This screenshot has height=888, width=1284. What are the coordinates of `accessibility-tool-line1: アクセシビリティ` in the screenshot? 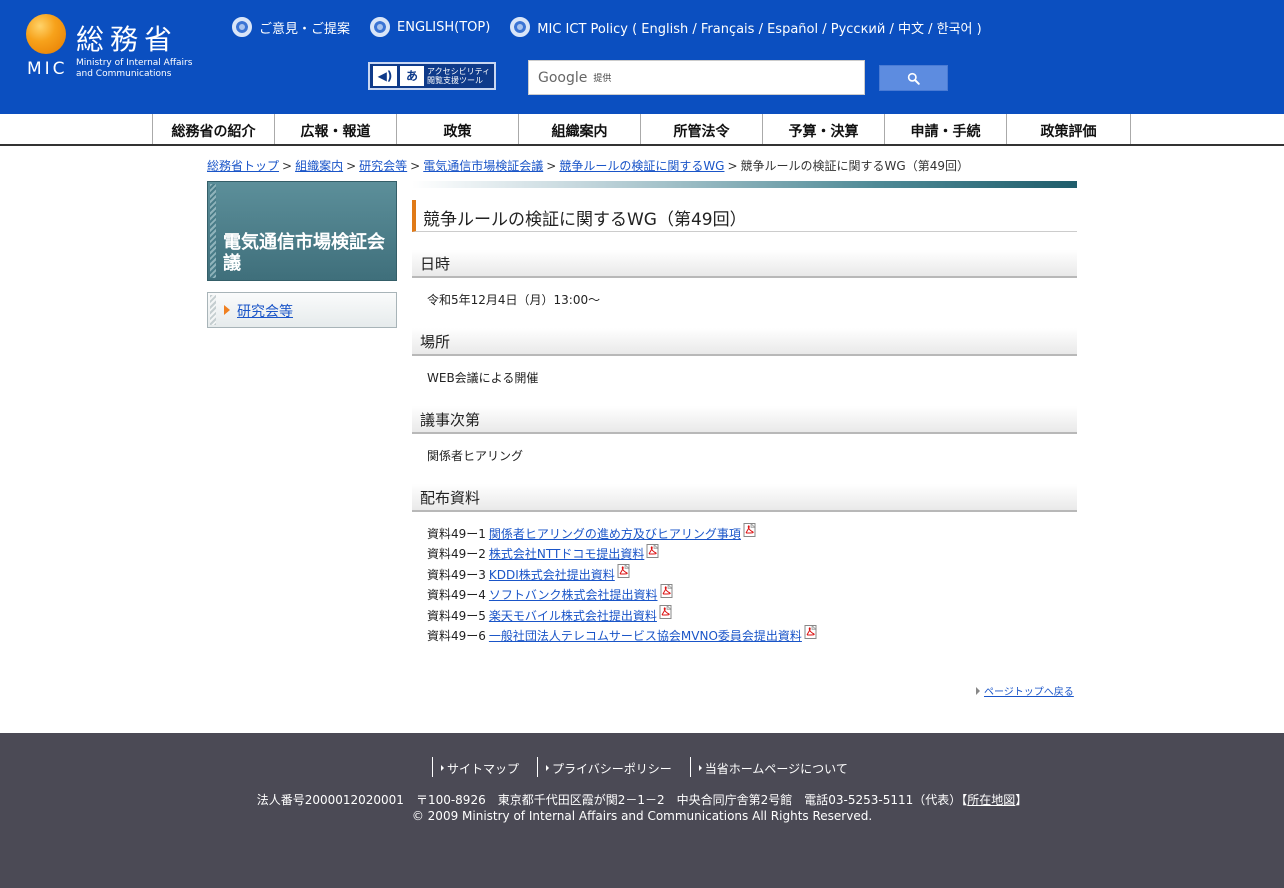 It's located at (459, 71).